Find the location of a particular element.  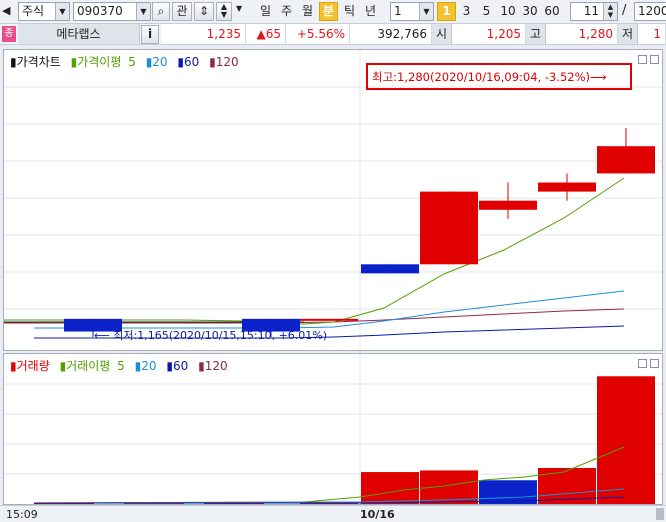

menu-arrow-icon: ◀ is located at coordinates (9, 11).